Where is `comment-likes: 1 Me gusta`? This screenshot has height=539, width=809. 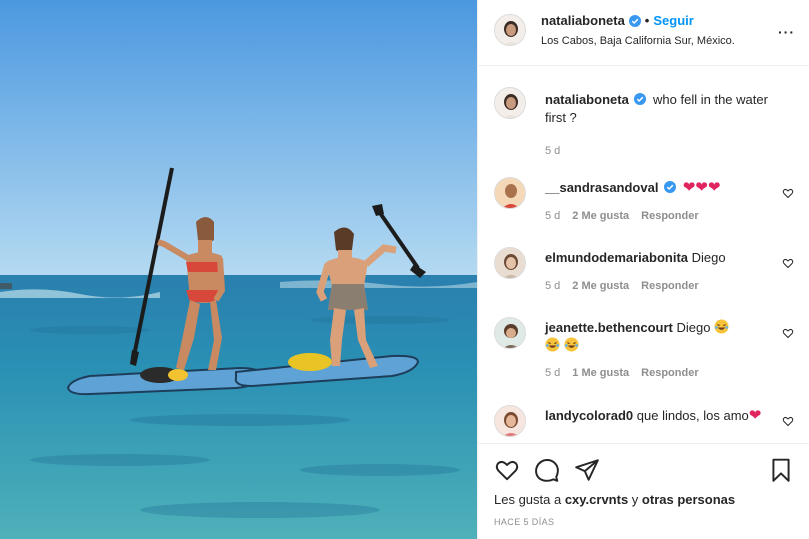
comment-likes: 1 Me gusta is located at coordinates (600, 373).